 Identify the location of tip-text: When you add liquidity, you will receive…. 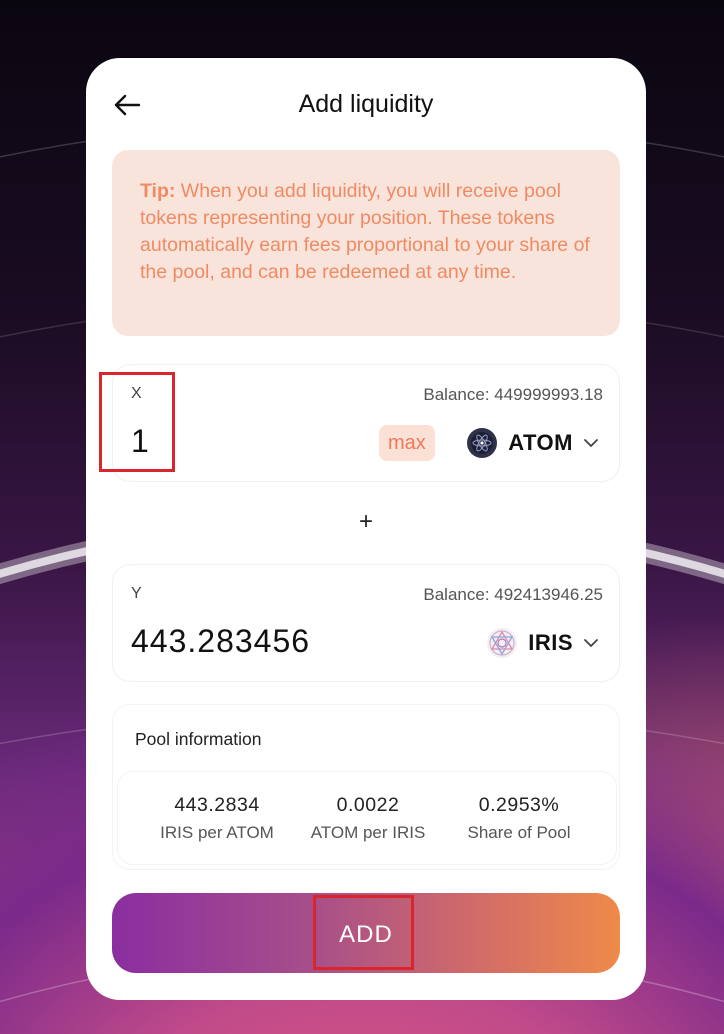
(365, 231).